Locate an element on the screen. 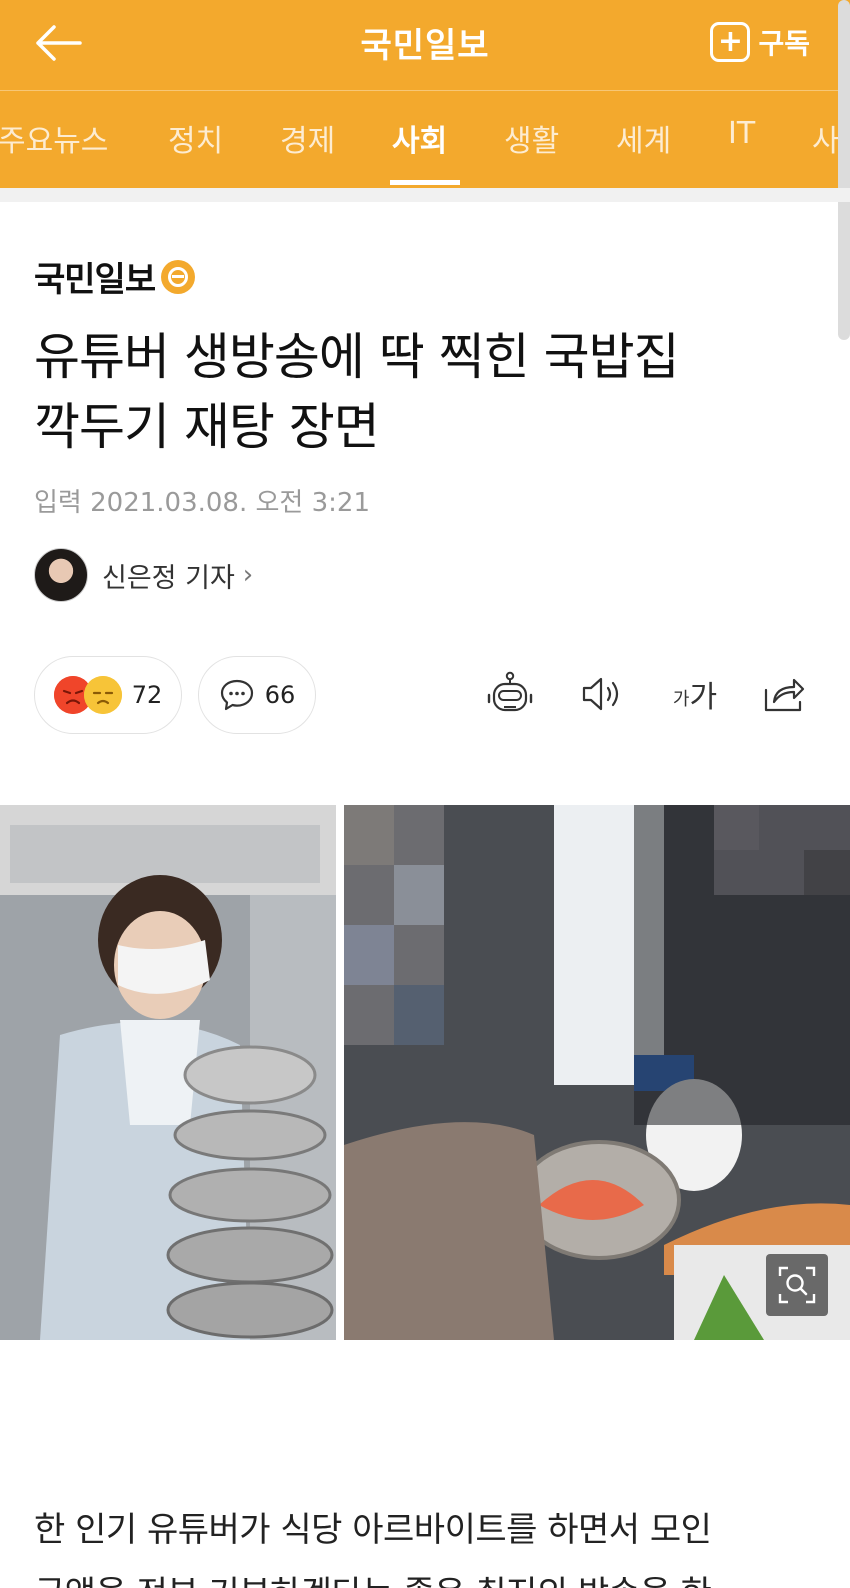  share-button is located at coordinates (784, 694).